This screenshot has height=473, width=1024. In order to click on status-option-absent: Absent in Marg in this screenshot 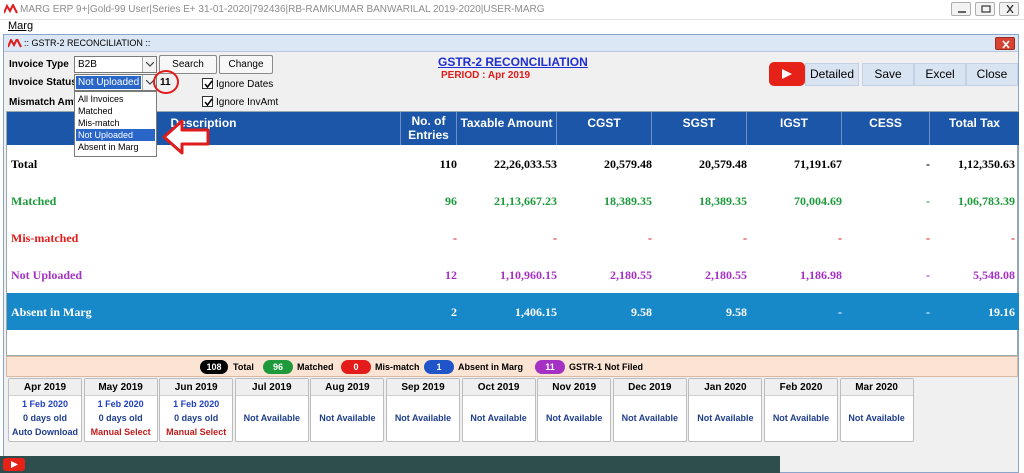, I will do `click(115, 147)`.